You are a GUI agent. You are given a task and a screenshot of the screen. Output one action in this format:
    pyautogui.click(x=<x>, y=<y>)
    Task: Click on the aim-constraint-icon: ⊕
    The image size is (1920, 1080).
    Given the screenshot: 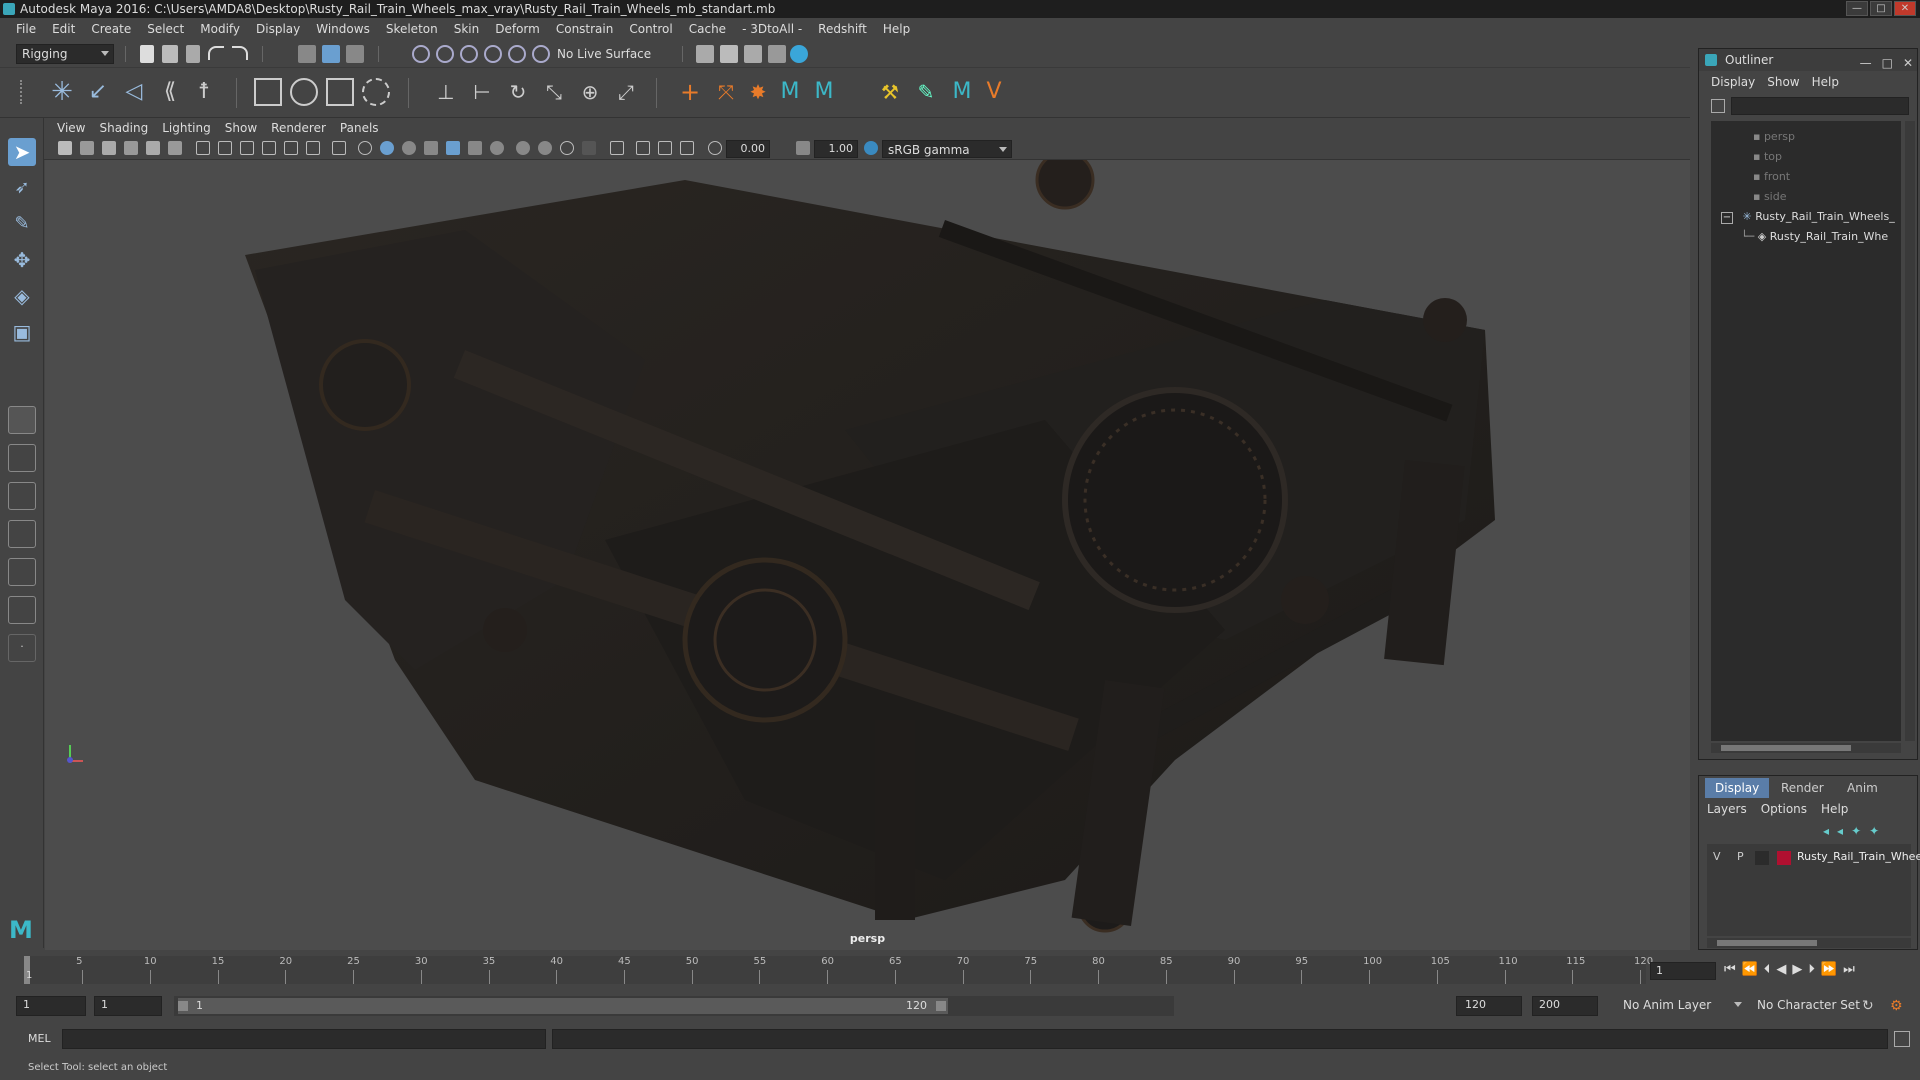 What is the action you would take?
    pyautogui.click(x=590, y=92)
    